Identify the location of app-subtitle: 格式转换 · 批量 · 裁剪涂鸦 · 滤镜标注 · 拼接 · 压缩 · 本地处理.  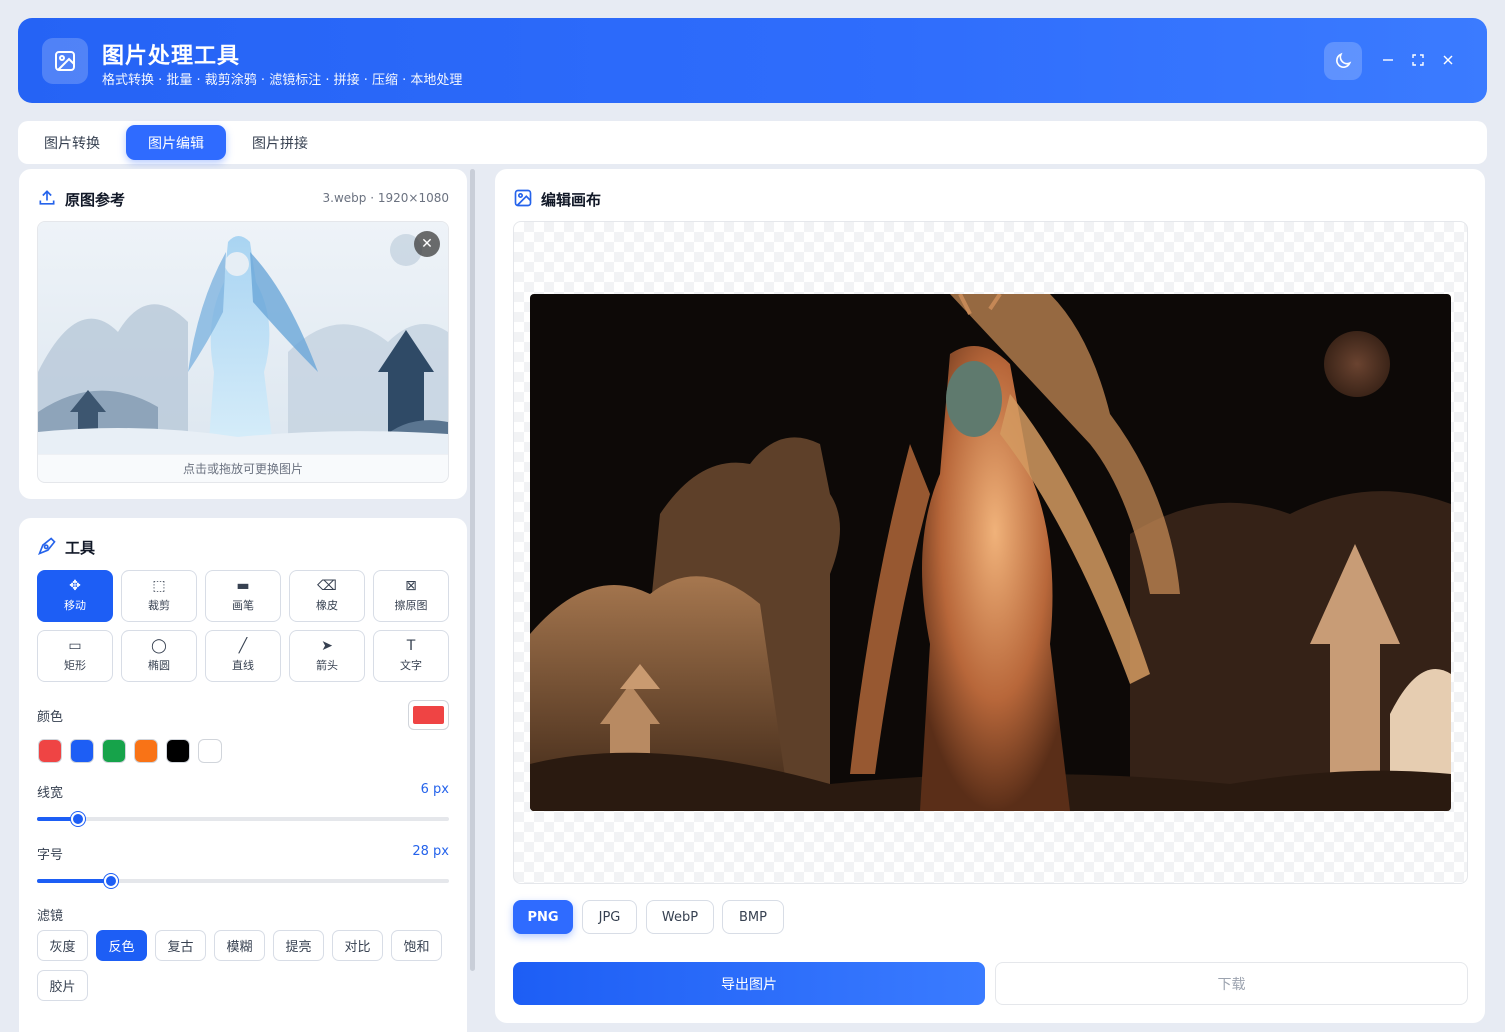
(282, 80).